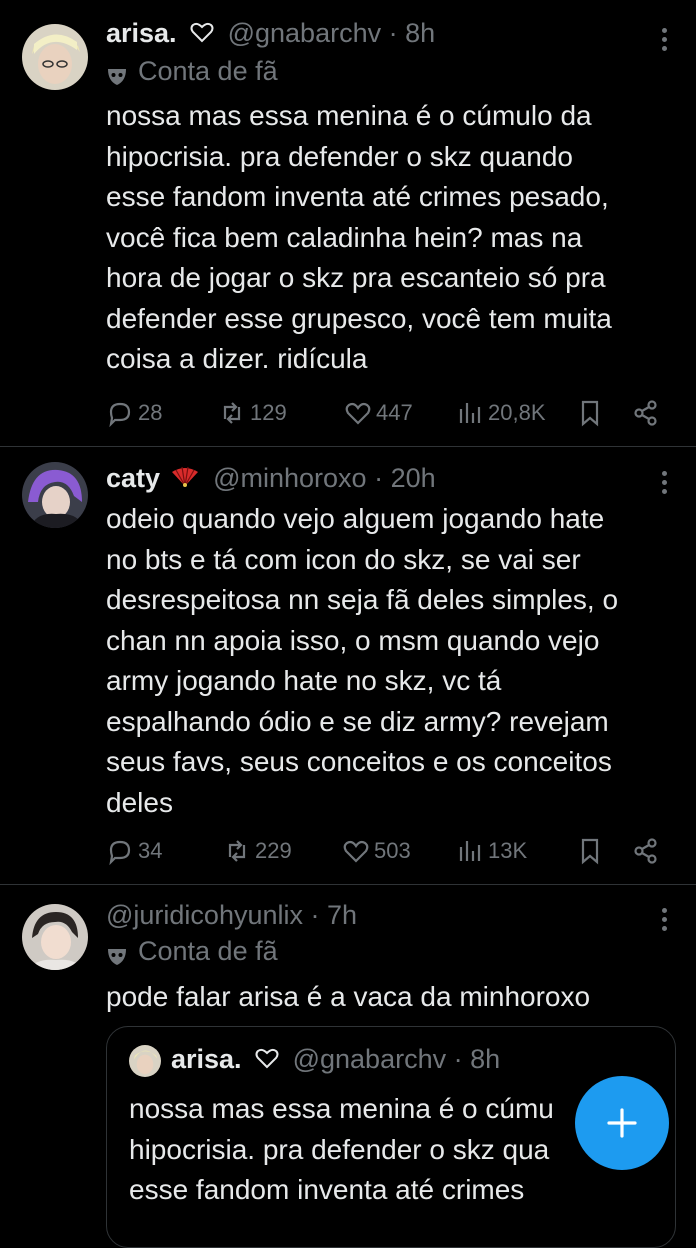  What do you see at coordinates (150, 850) in the screenshot?
I see `reply-count: 34` at bounding box center [150, 850].